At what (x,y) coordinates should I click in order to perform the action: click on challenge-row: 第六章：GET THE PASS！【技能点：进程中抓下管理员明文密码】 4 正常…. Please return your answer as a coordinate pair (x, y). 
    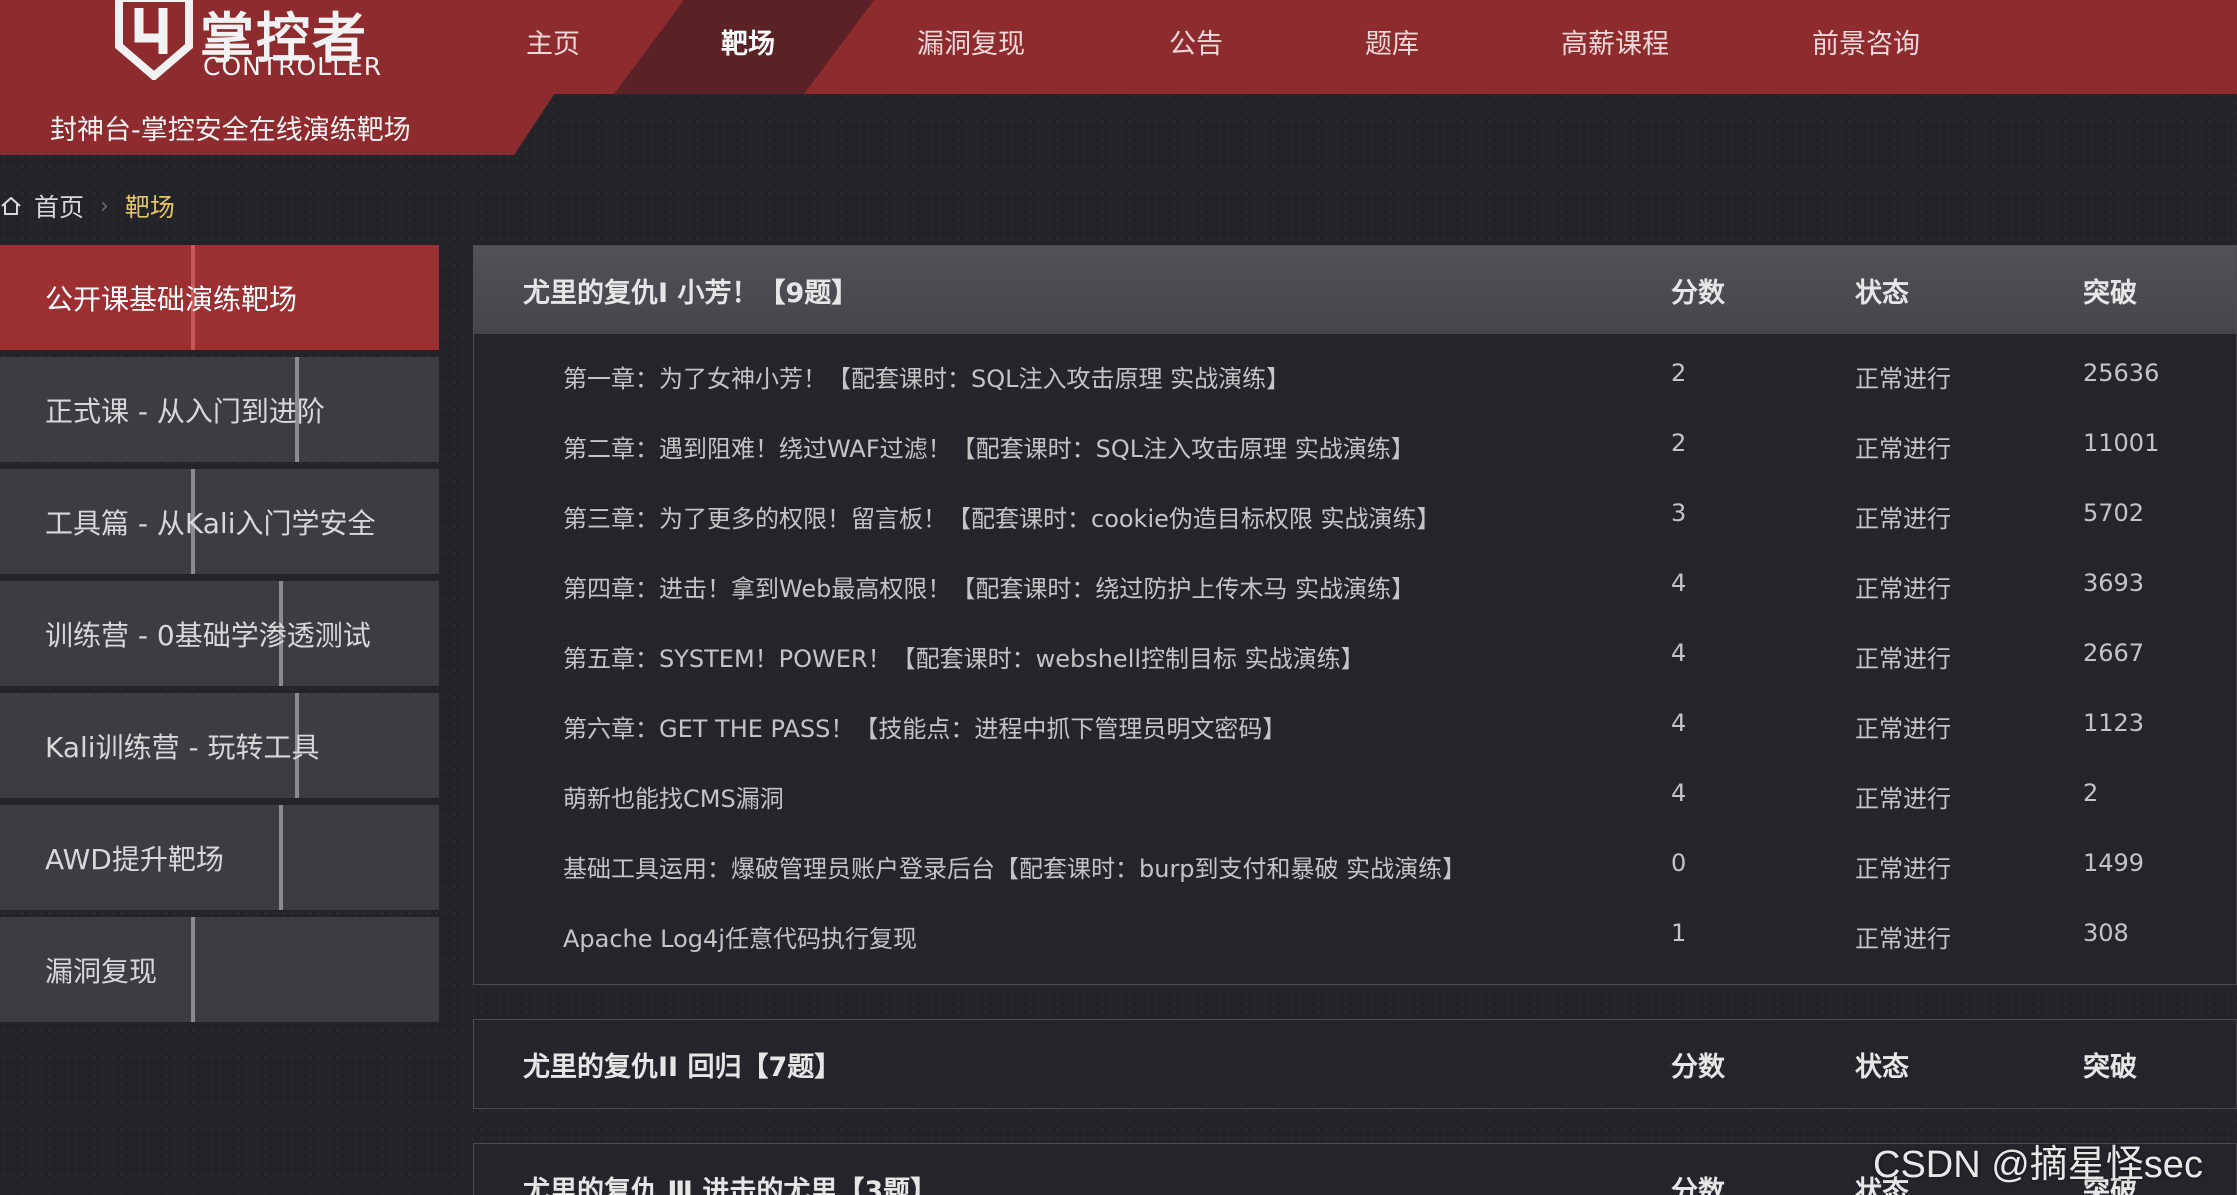
    Looking at the image, I should click on (1355, 725).